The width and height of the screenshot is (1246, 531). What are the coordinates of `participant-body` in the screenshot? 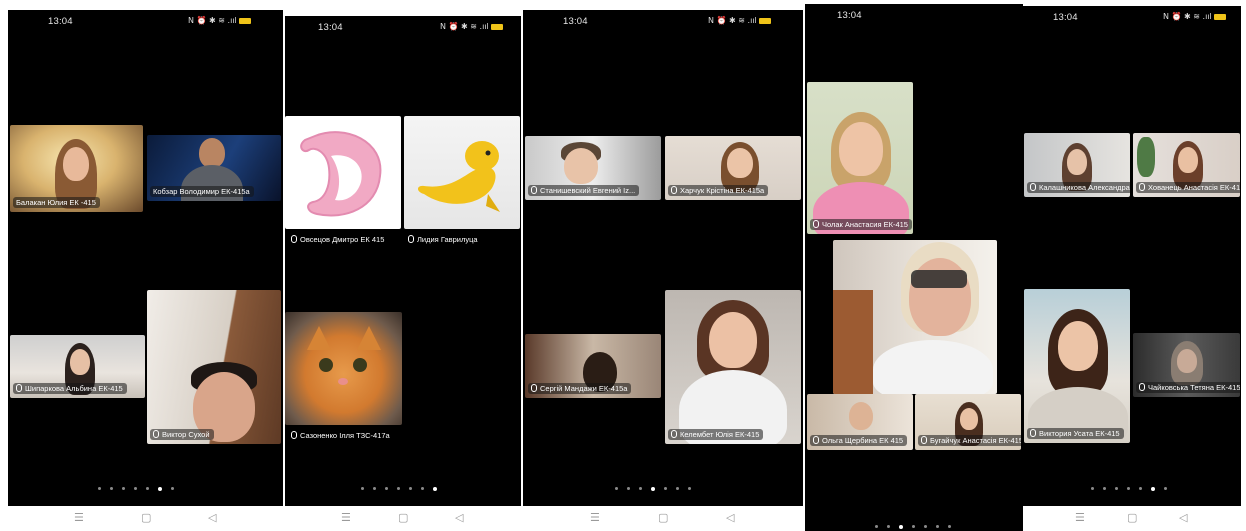 It's located at (933, 367).